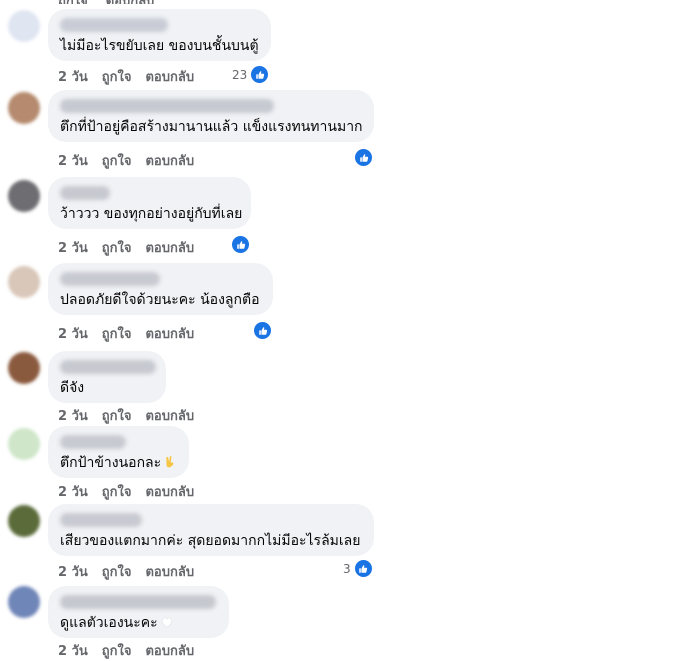  Describe the element at coordinates (159, 35) in the screenshot. I see `comment-bubble: ไม่มีอะไรขยับเลย ของบนชั้นบนตู้` at that location.